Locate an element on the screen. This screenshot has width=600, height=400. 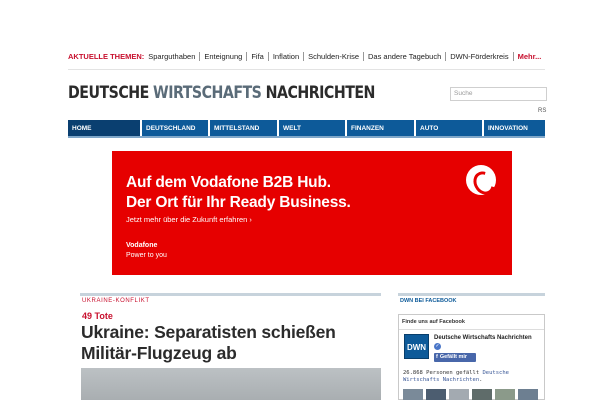
ad-cta-link: Jetzt mehr über die Zukunft erfahren › is located at coordinates (189, 219).